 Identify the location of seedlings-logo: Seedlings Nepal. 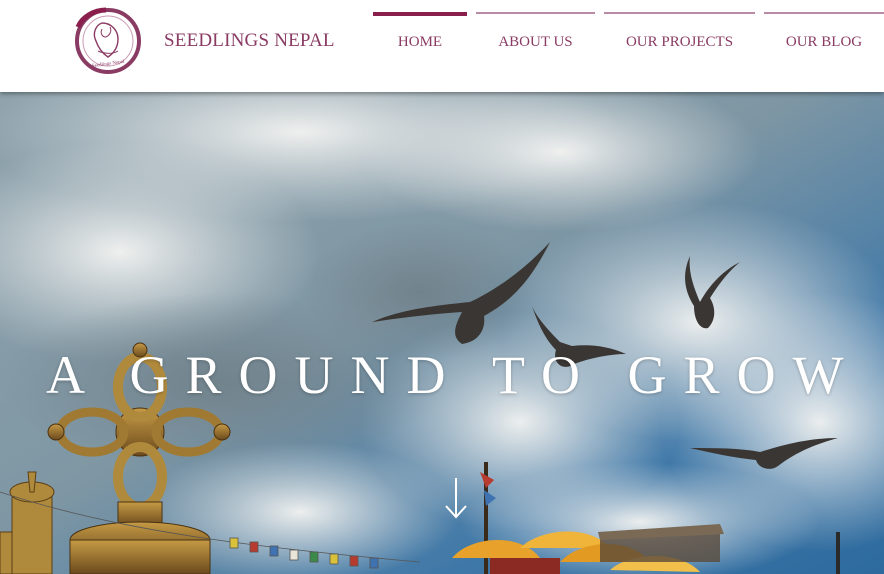
(108, 41).